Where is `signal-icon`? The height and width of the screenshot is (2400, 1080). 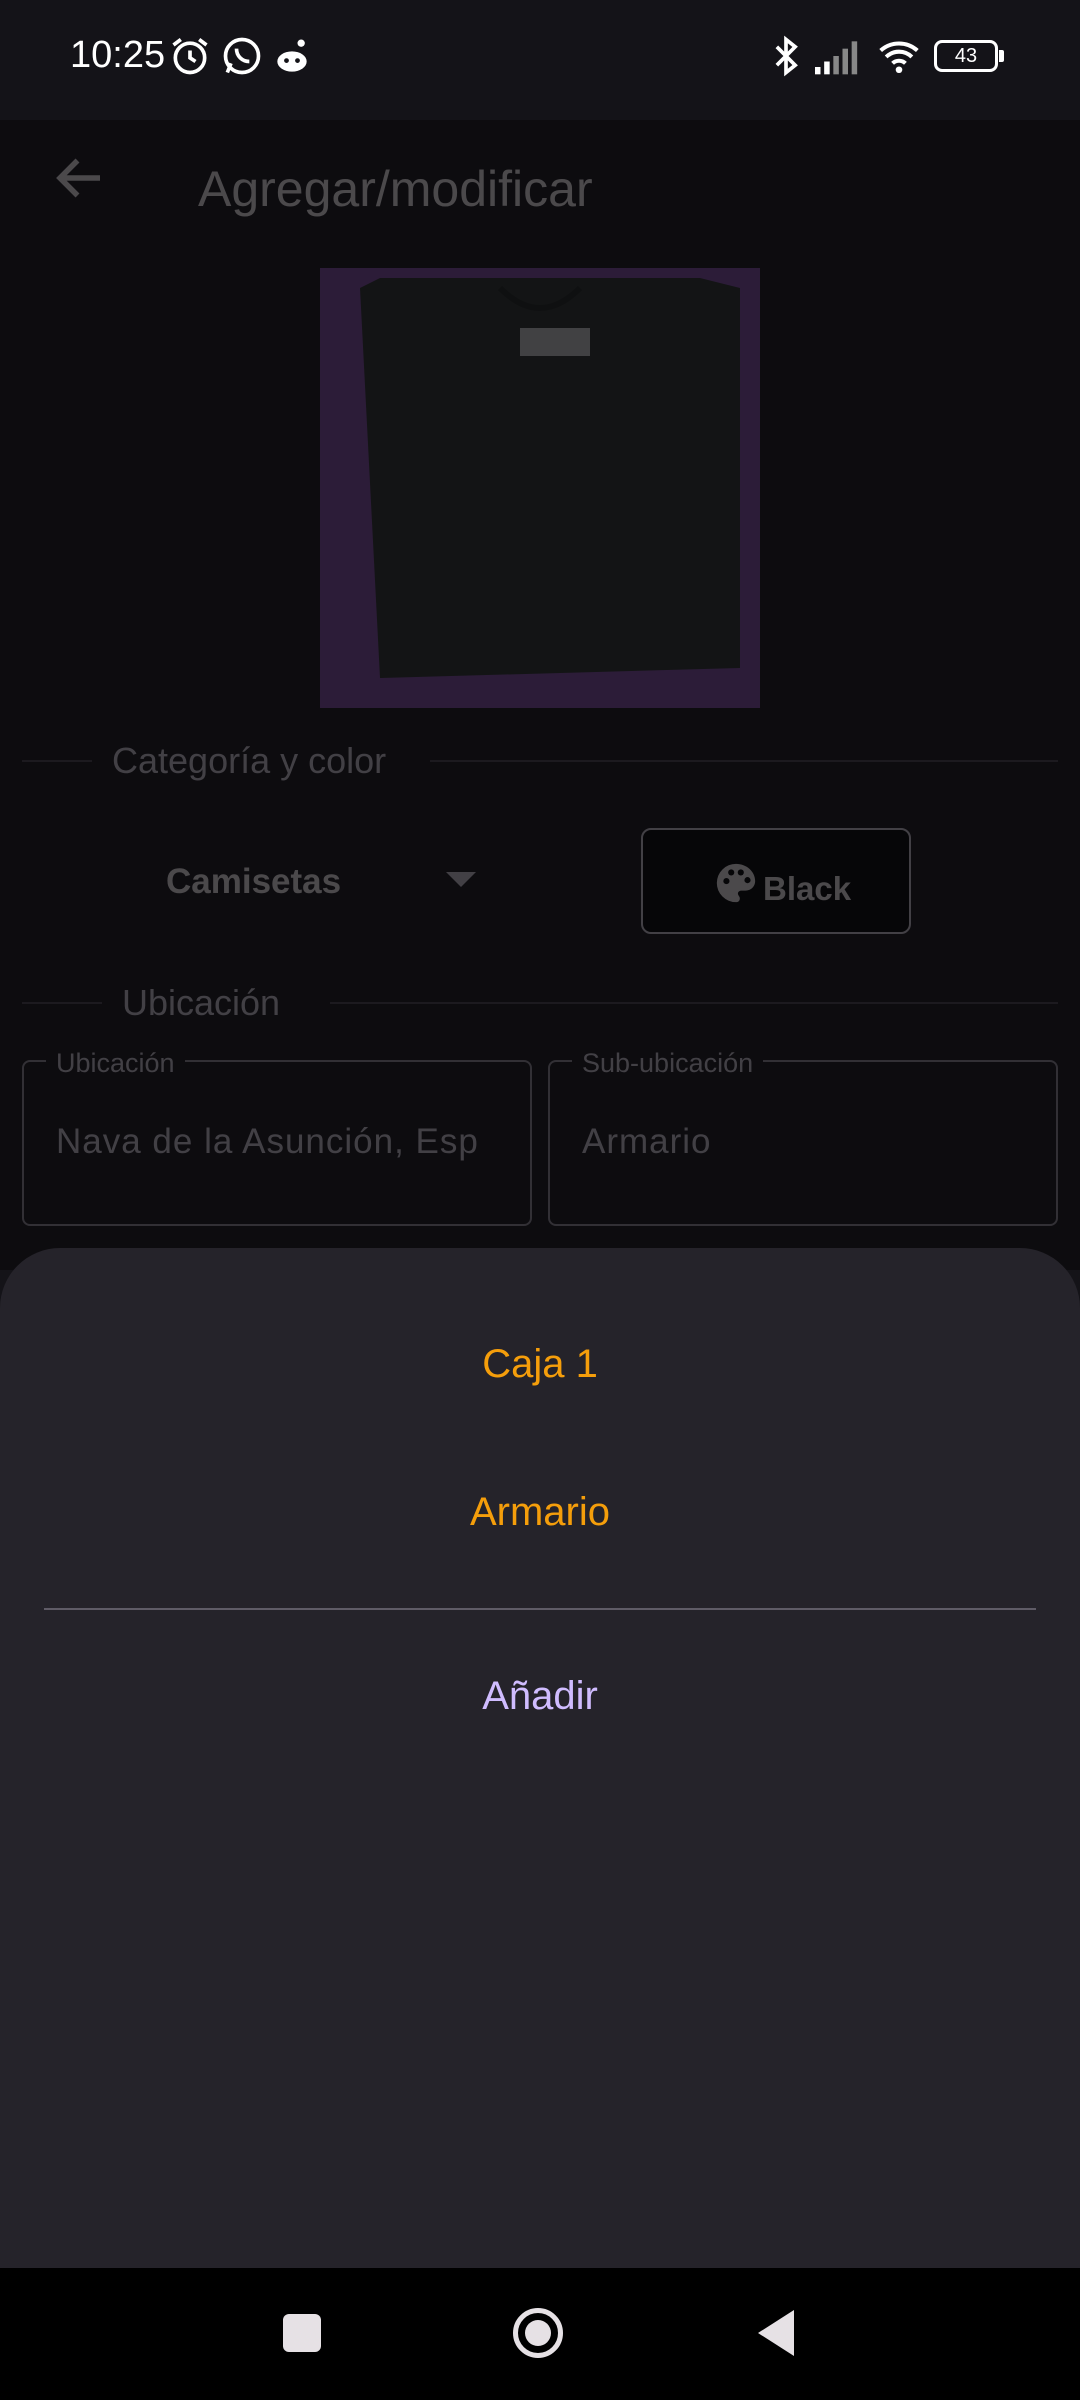 signal-icon is located at coordinates (836, 58).